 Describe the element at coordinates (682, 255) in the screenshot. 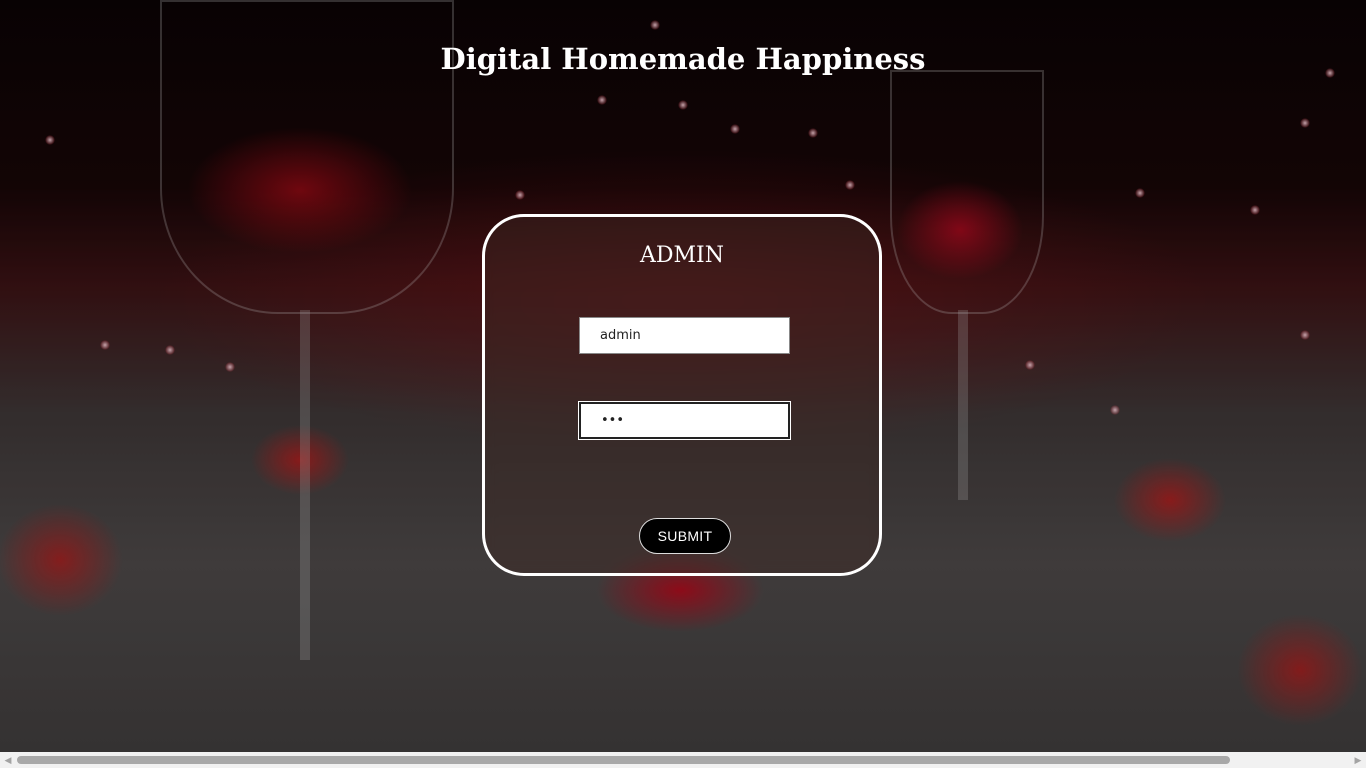

I see `login-heading: ADMIN` at that location.